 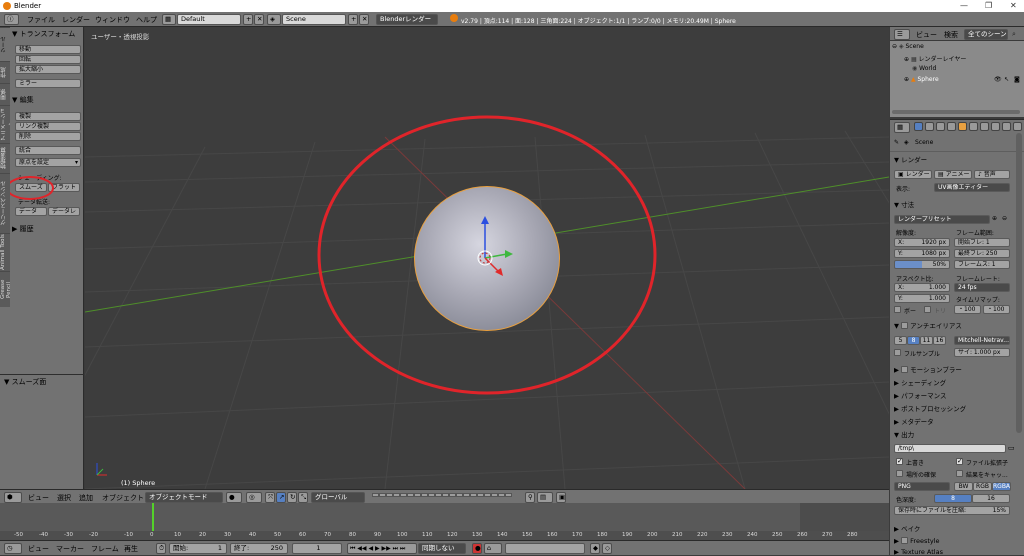 What do you see at coordinates (1006, 79) in the screenshot?
I see `selectability-cursor-icon: ↖` at bounding box center [1006, 79].